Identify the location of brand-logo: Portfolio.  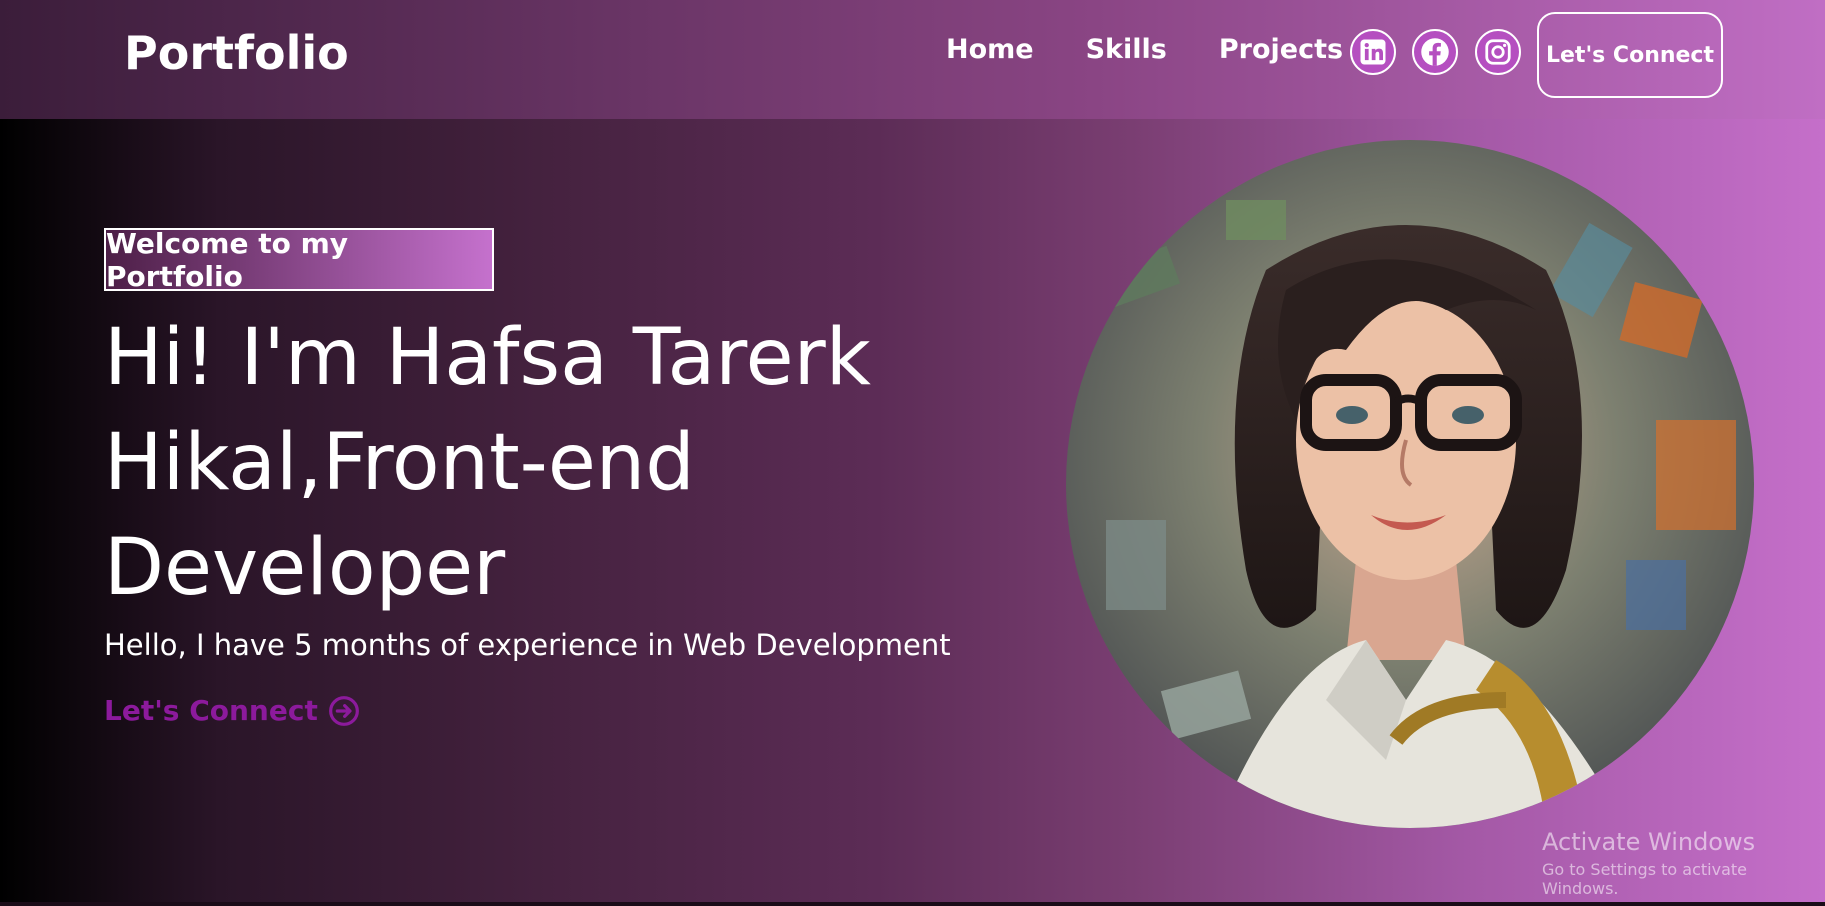
(236, 53).